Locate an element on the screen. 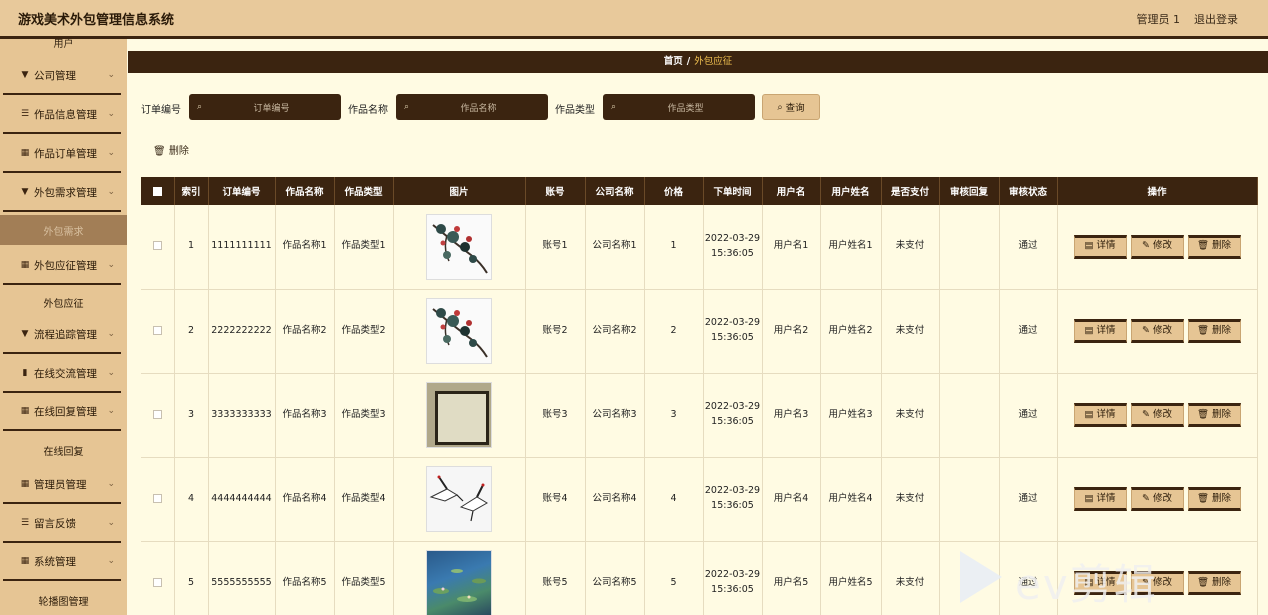  sidebar-item-works-info: ☰ 作品信息管理 ⌄ is located at coordinates (63, 115).